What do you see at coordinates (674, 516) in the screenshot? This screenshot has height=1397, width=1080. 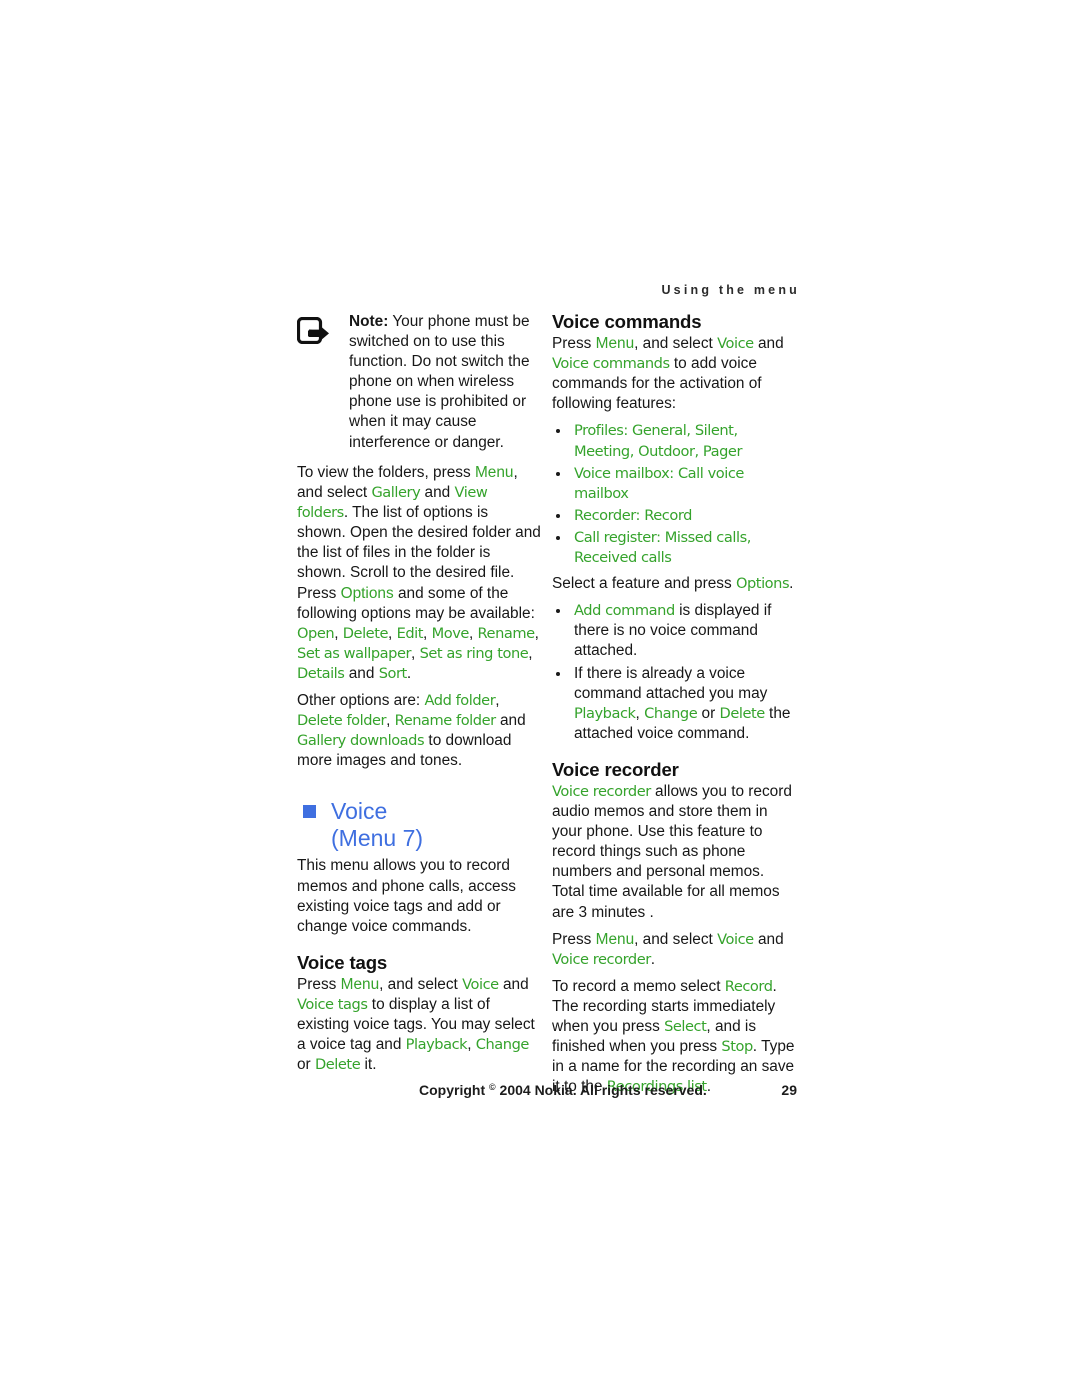 I see `list-item: Recorder: Record` at bounding box center [674, 516].